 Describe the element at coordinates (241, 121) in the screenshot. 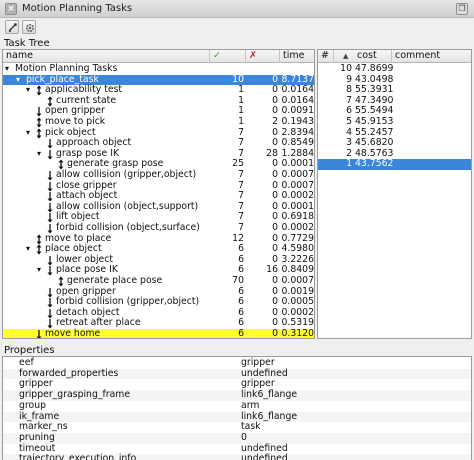

I see `solutions-count: 1` at that location.